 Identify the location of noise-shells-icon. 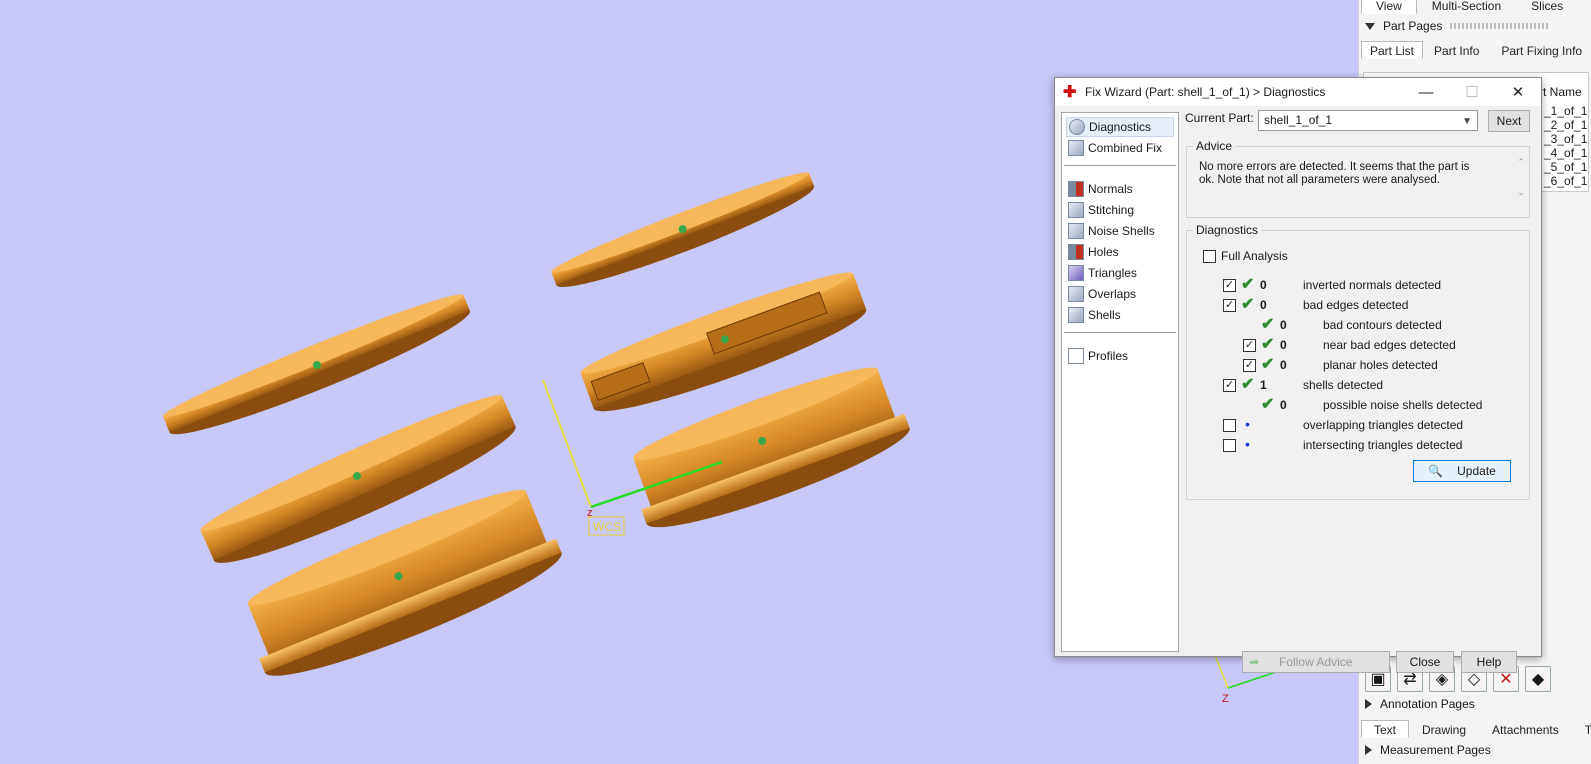
(1076, 231).